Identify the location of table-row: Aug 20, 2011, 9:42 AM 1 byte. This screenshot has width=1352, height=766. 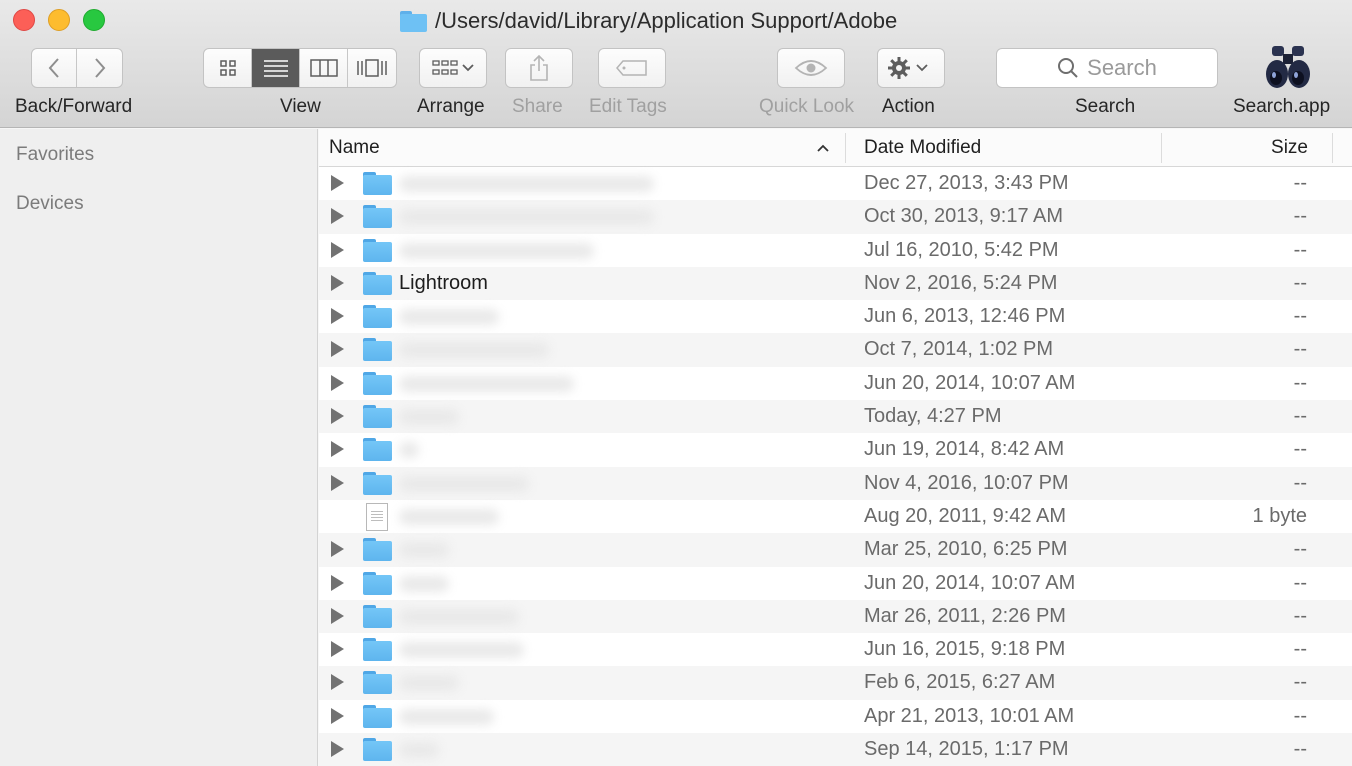
(835, 516).